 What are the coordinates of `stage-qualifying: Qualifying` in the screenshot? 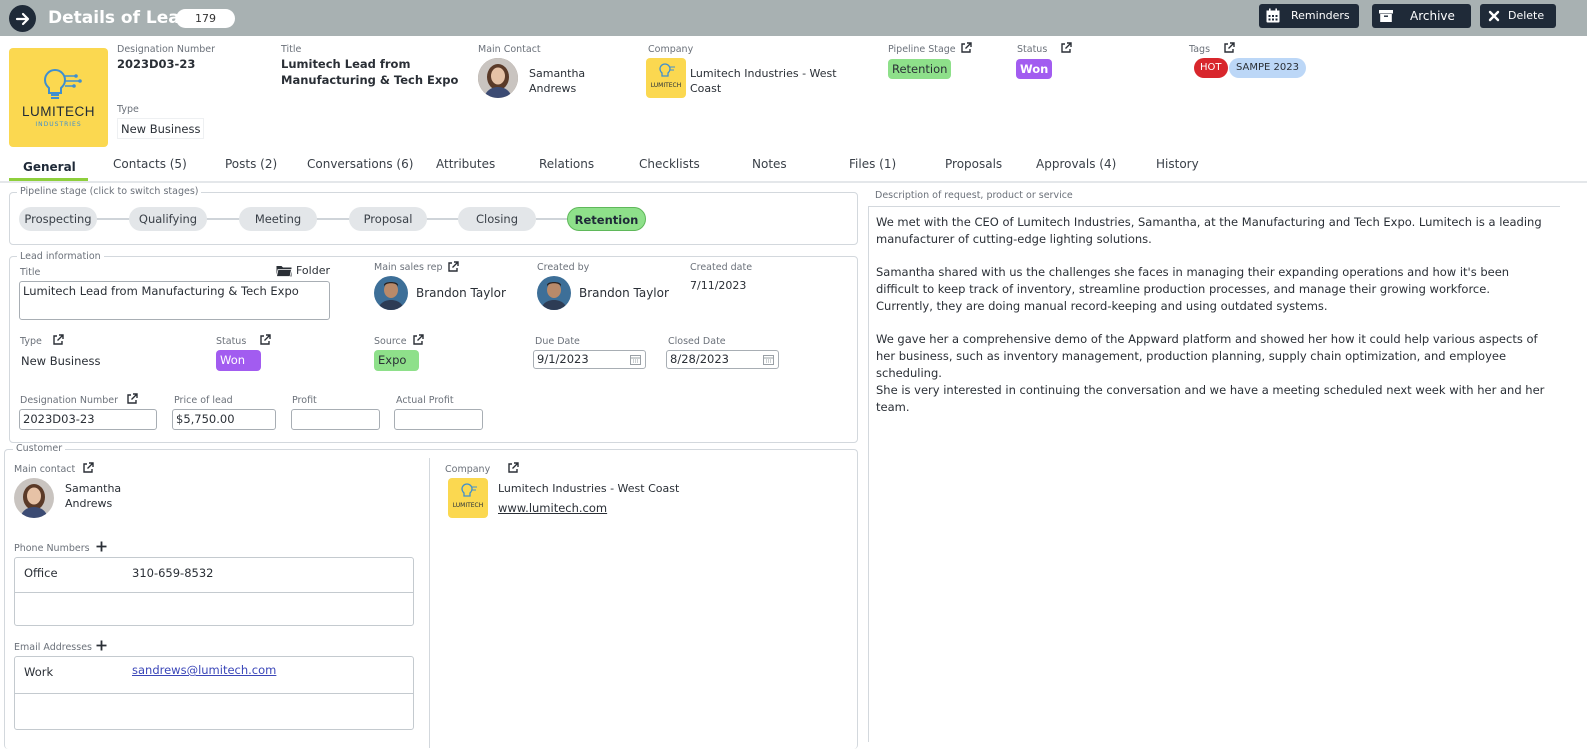 It's located at (168, 219).